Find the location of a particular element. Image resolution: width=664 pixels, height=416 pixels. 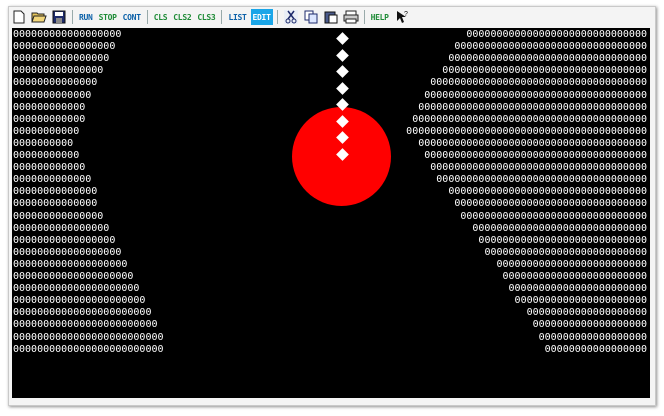

cls2-button: CLS2 is located at coordinates (182, 17).